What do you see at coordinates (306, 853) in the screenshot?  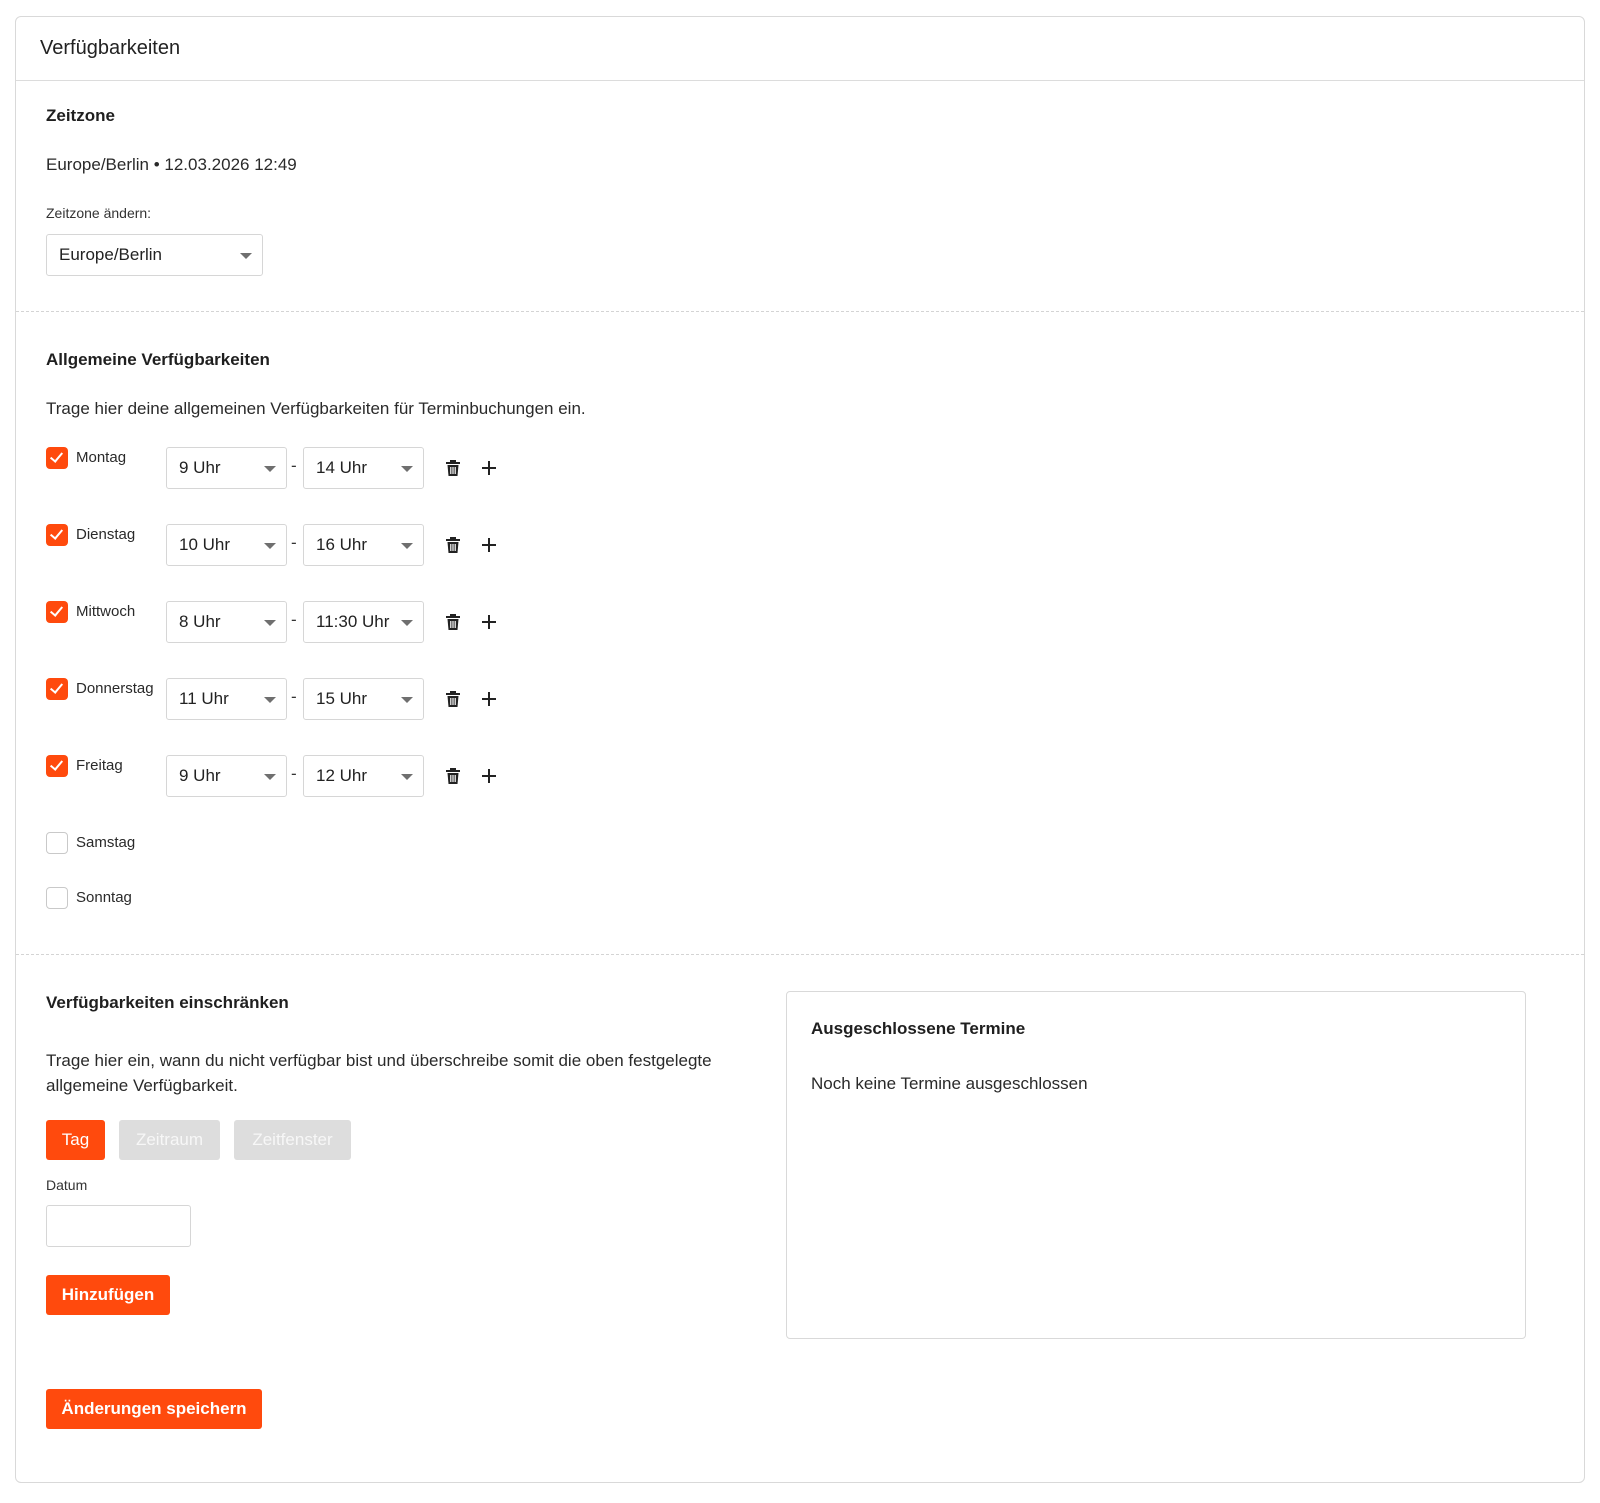 I see `day-row-samstag: Samstag` at bounding box center [306, 853].